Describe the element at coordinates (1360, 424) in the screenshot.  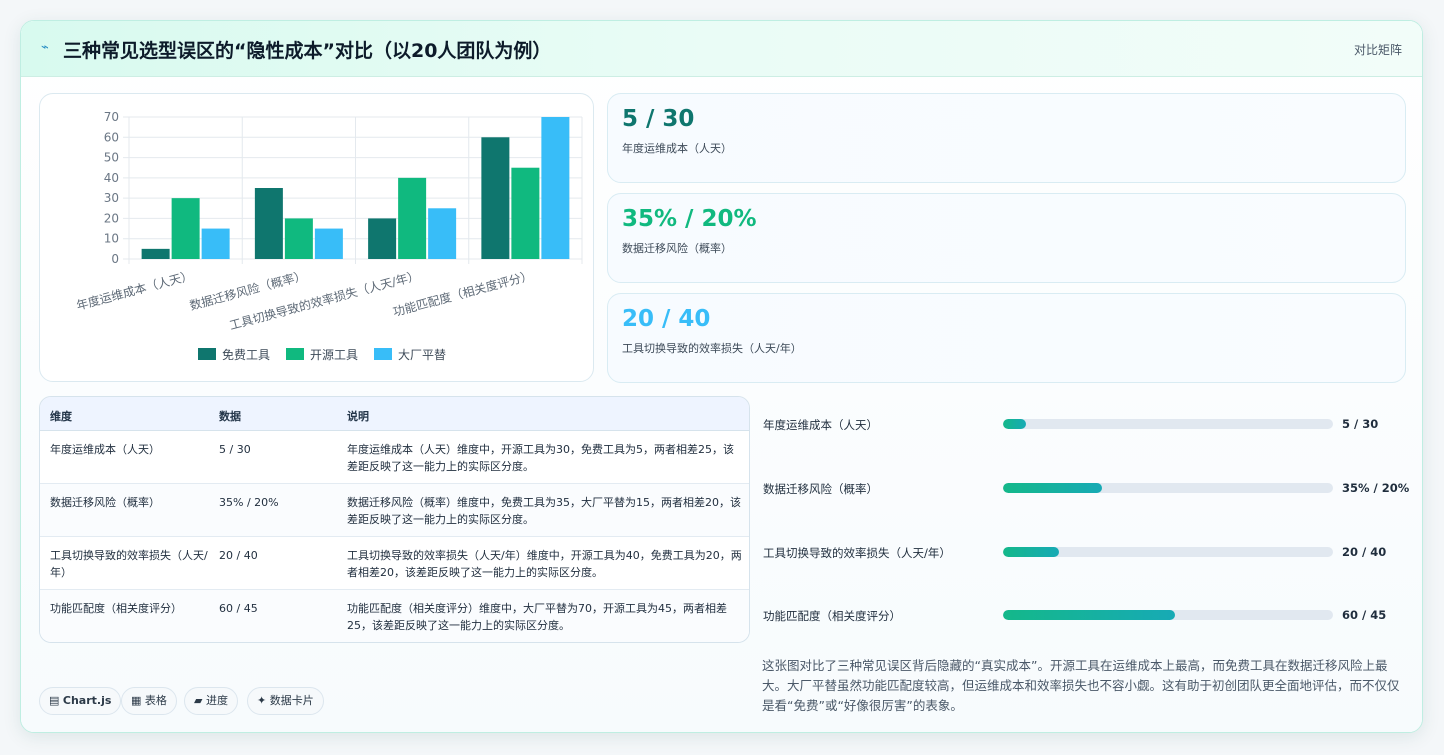
I see `progress-value: 5 / 30` at that location.